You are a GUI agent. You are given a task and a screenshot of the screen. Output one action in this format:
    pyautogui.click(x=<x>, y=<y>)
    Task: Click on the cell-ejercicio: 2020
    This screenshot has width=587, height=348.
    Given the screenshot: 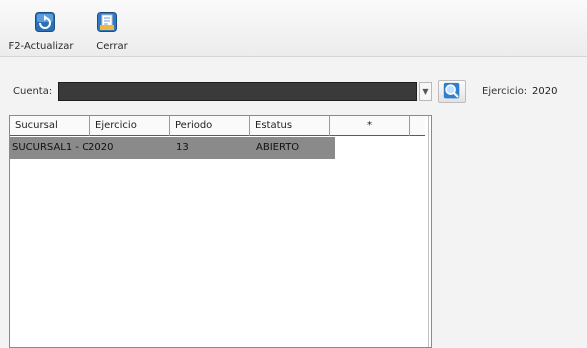 What is the action you would take?
    pyautogui.click(x=101, y=147)
    